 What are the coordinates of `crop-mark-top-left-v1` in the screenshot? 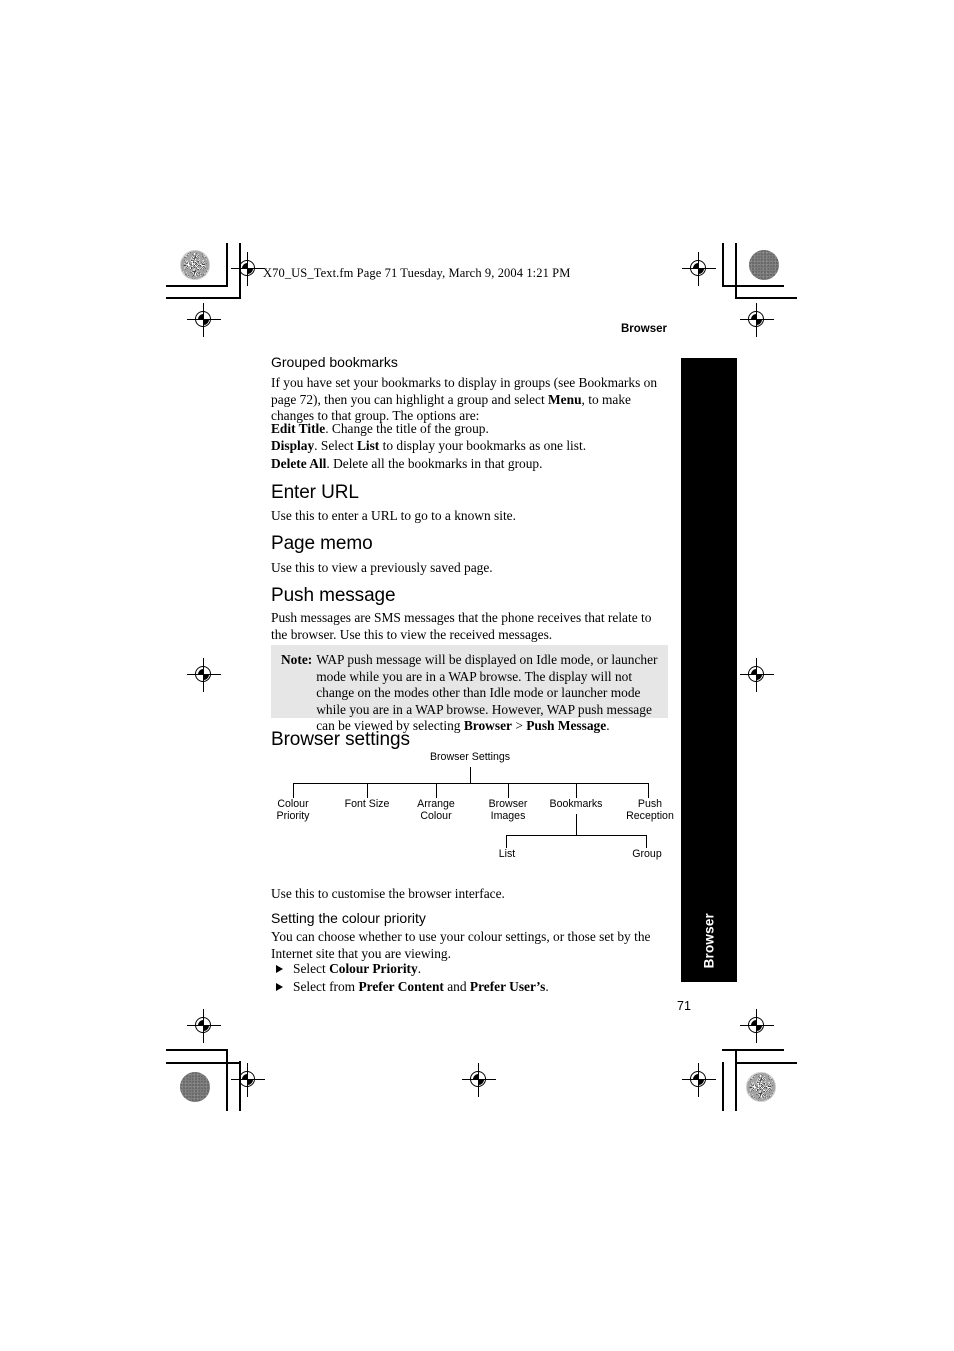 It's located at (227, 265).